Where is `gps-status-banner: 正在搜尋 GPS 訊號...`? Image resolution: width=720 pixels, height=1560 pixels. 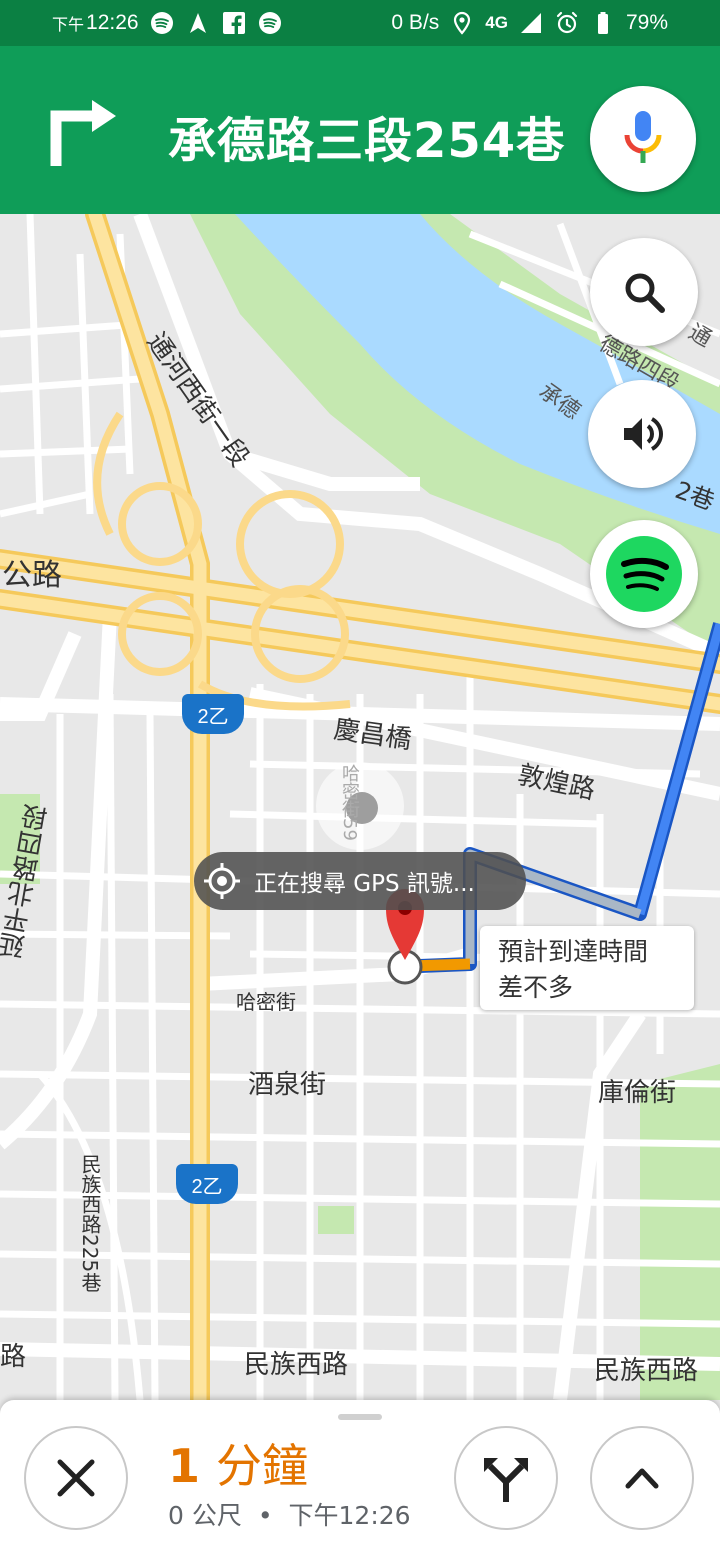
gps-status-banner: 正在搜尋 GPS 訊號... is located at coordinates (360, 881).